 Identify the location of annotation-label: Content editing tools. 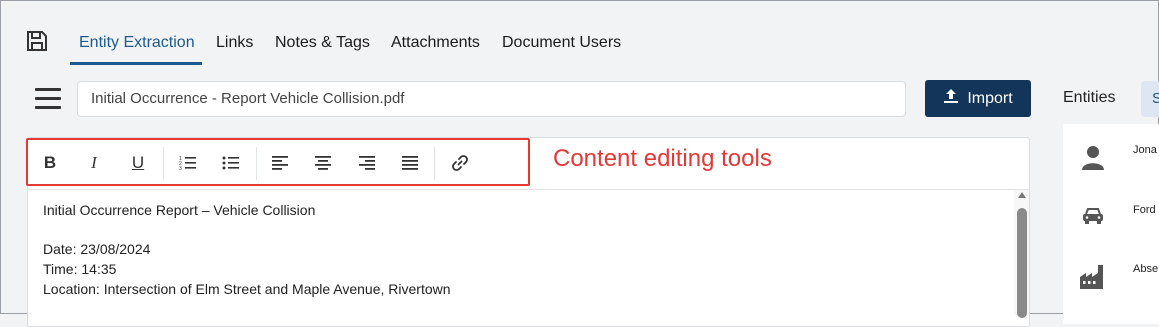
(662, 158).